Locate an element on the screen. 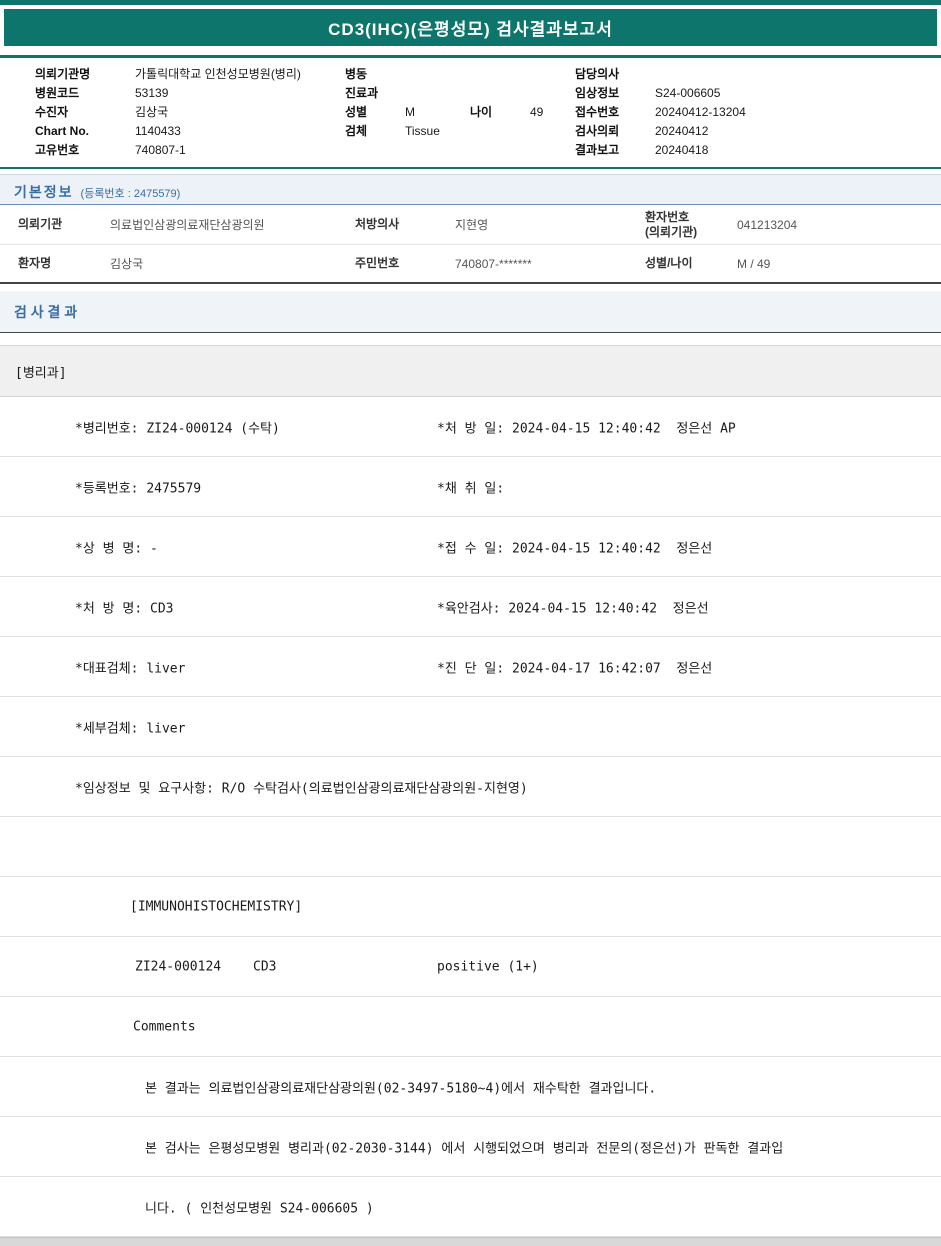 Image resolution: width=941 pixels, height=1246 pixels. unique-no-value: 740807-1 is located at coordinates (160, 149).